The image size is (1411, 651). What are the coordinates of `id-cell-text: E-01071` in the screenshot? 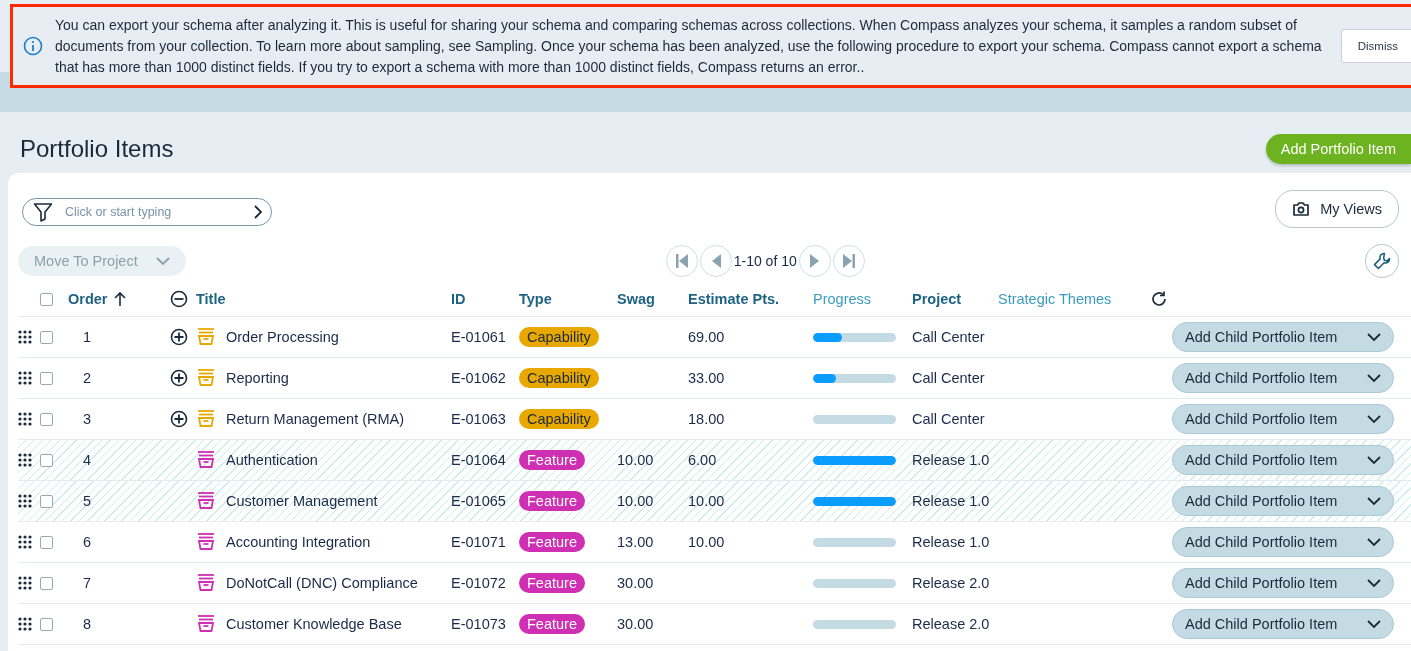 It's located at (479, 542).